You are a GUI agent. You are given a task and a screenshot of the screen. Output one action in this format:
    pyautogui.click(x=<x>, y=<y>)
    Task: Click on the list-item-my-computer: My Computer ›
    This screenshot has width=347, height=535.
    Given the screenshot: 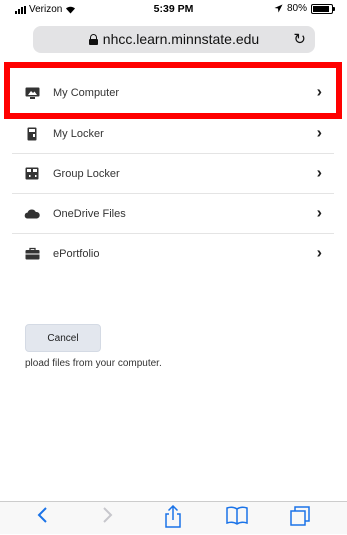 What is the action you would take?
    pyautogui.click(x=173, y=93)
    